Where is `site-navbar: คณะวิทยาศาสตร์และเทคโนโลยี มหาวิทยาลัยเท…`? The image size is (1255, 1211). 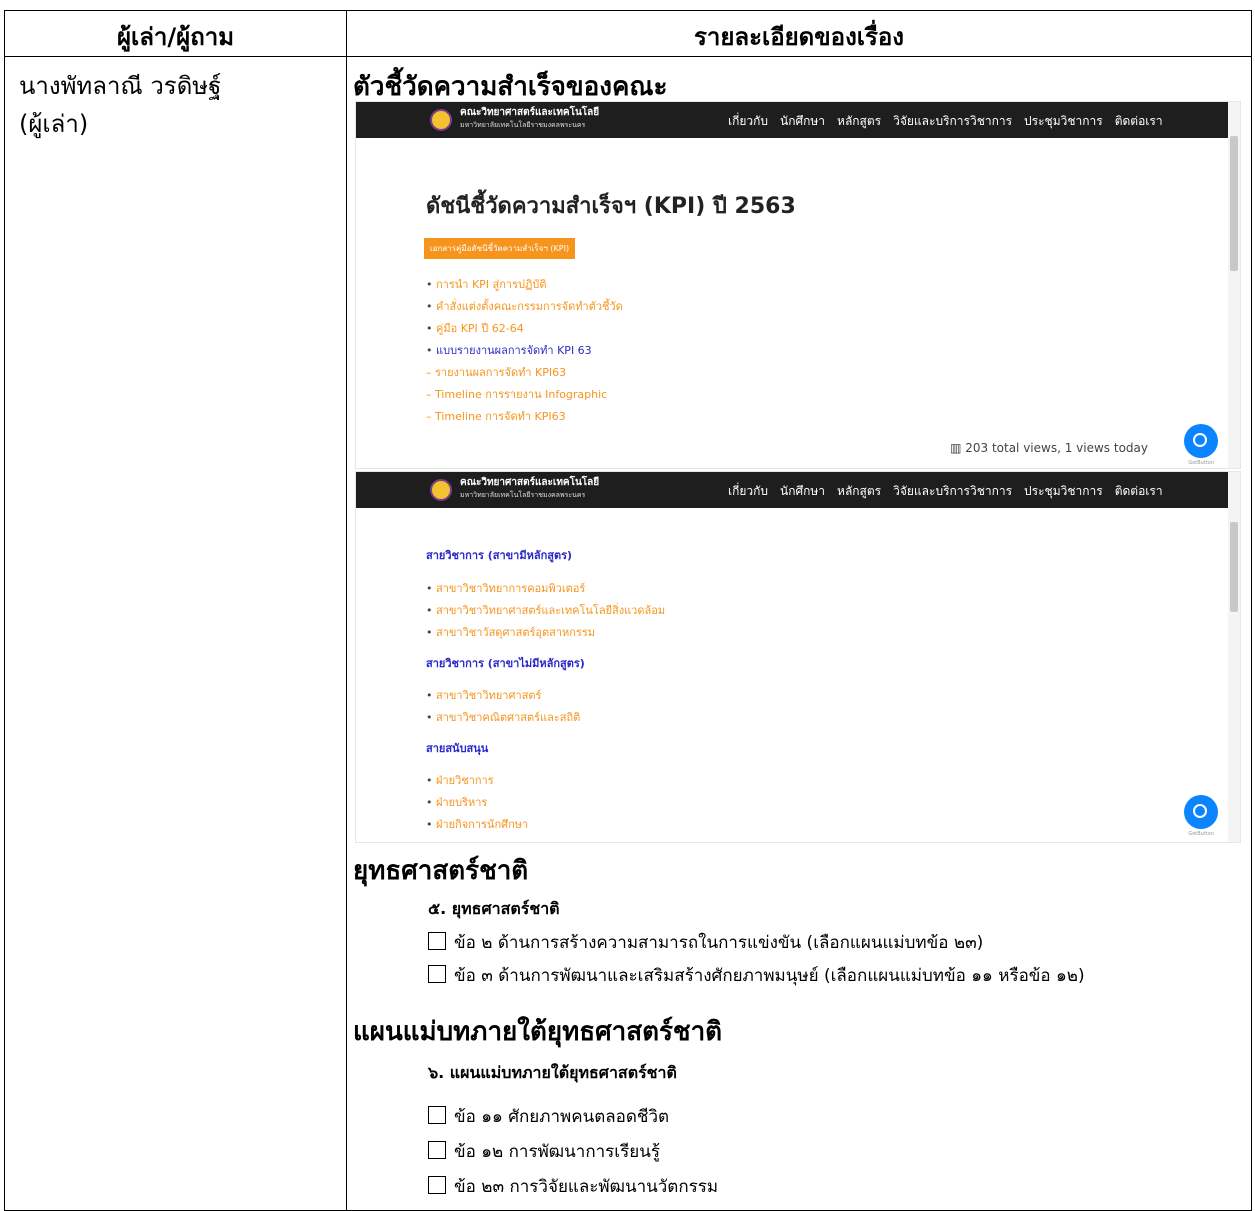
site-navbar: คณะวิทยาศาสตร์และเทคโนโลยี มหาวิทยาลัยเท… is located at coordinates (798, 120).